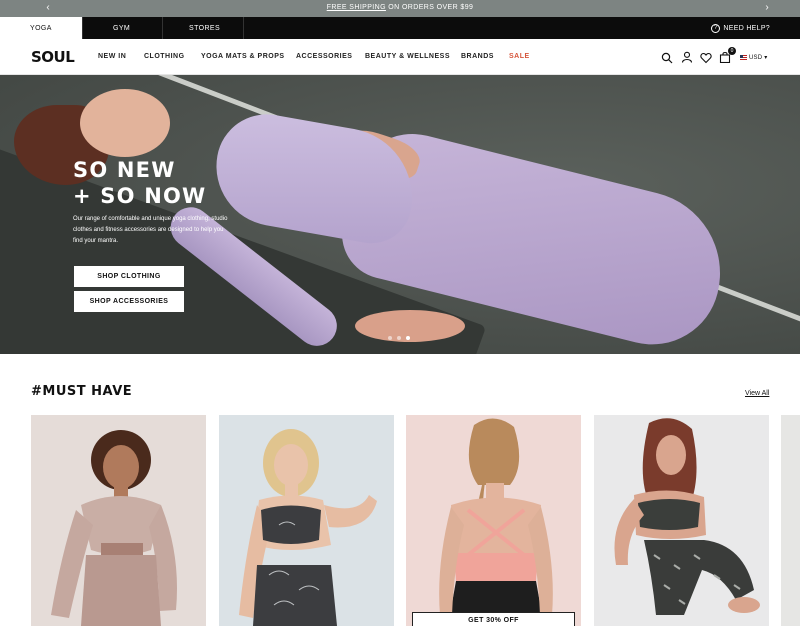  Describe the element at coordinates (129, 301) in the screenshot. I see `shop-accessories-button: SHOP ACCESSORIES` at that location.